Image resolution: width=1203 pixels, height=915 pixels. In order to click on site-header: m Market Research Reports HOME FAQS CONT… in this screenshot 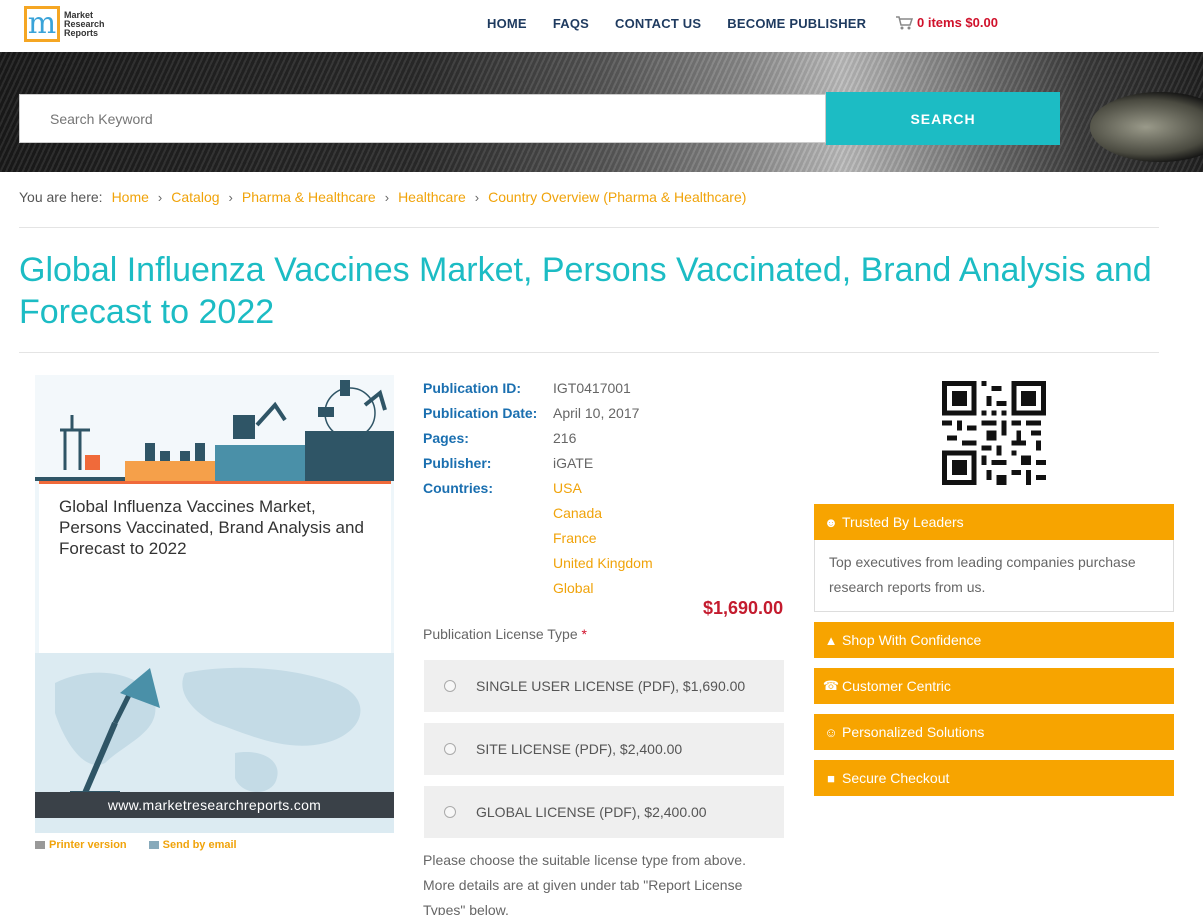, I will do `click(601, 26)`.